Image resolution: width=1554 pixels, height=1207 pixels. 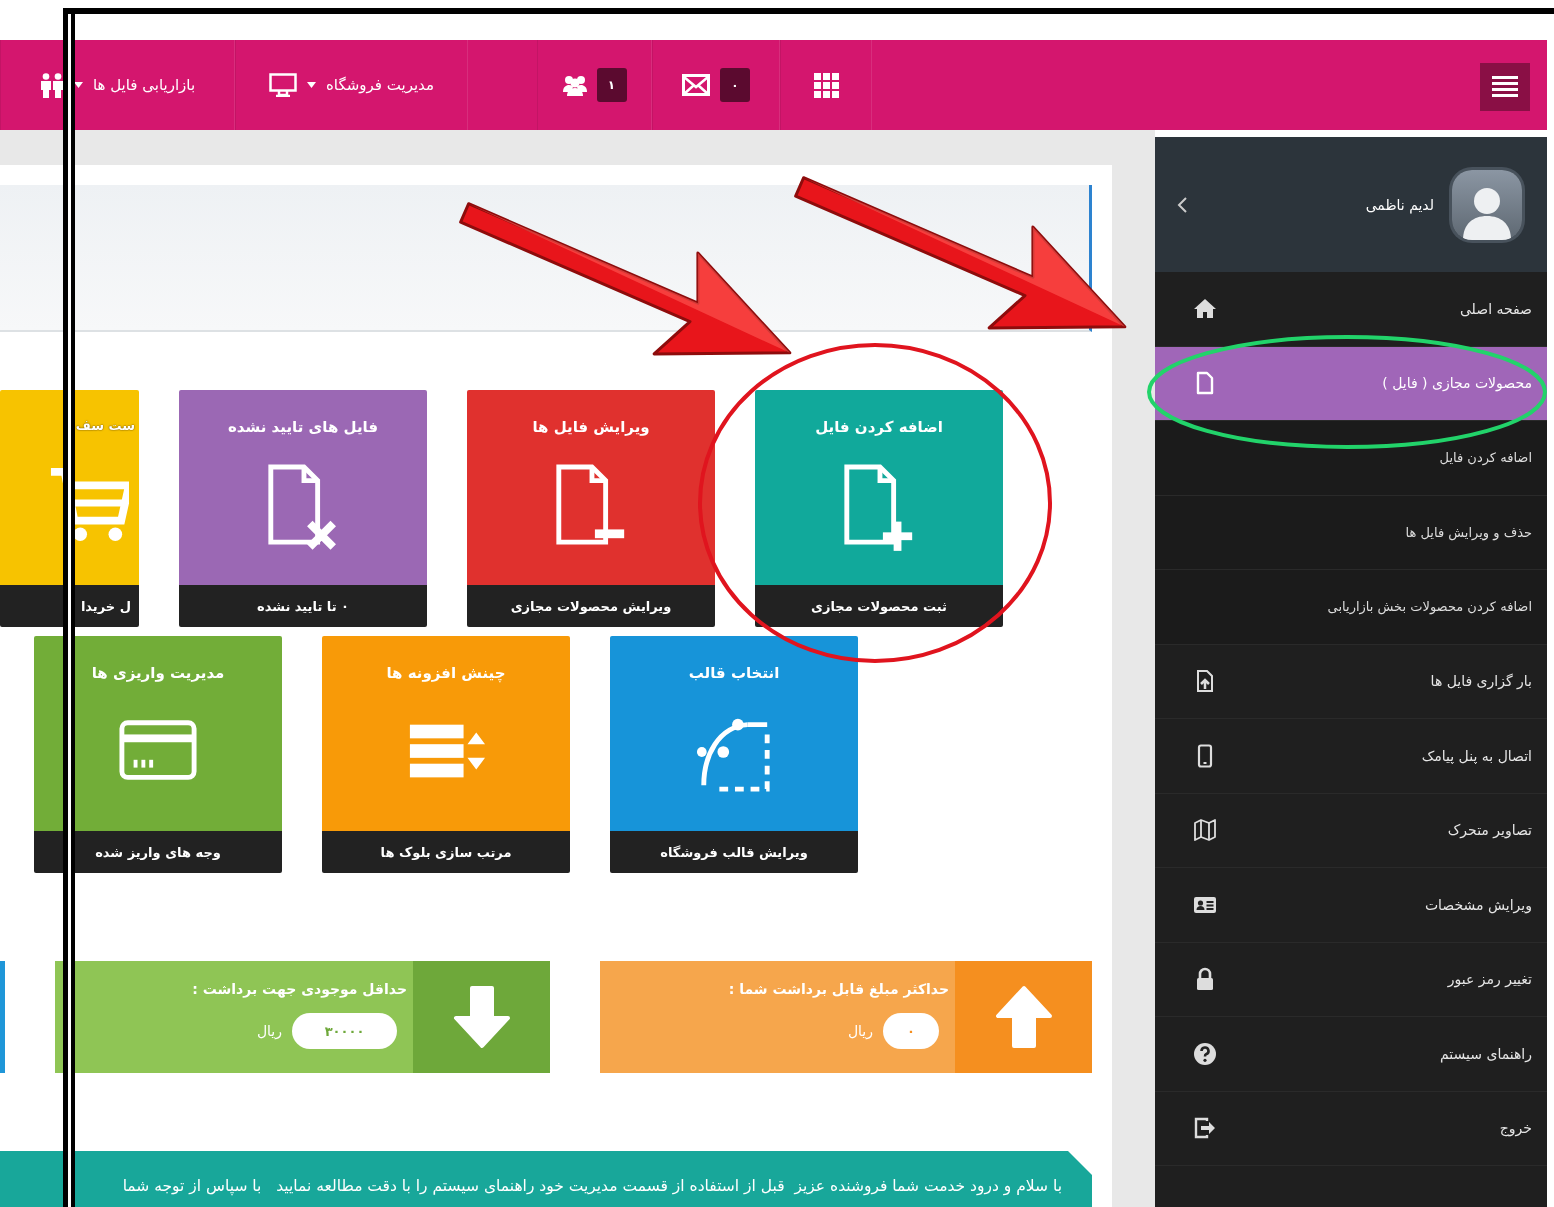 What do you see at coordinates (1351, 1054) in the screenshot?
I see `sidebar-item: راهنمای سیستم` at bounding box center [1351, 1054].